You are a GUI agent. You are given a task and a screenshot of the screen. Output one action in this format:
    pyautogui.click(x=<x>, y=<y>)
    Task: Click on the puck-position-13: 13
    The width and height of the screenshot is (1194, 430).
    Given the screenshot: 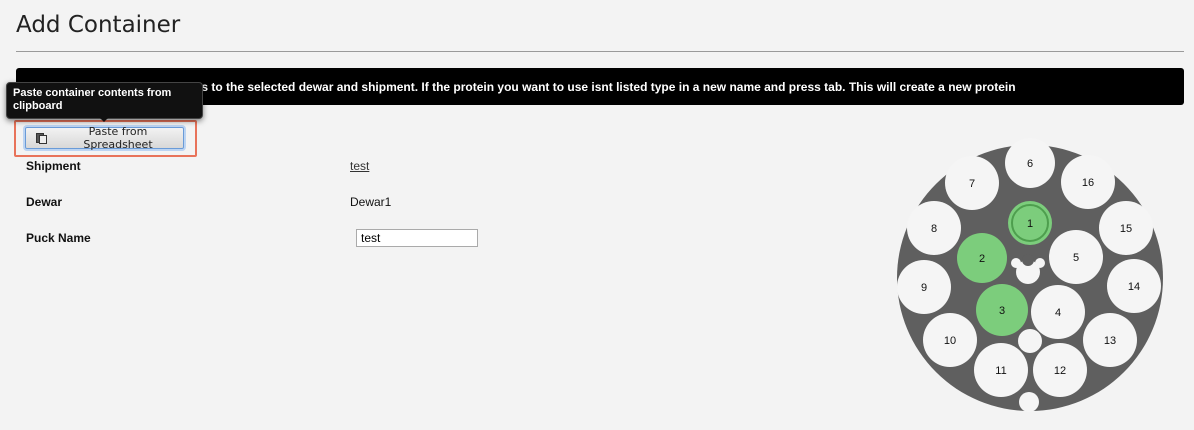 What is the action you would take?
    pyautogui.click(x=1110, y=340)
    